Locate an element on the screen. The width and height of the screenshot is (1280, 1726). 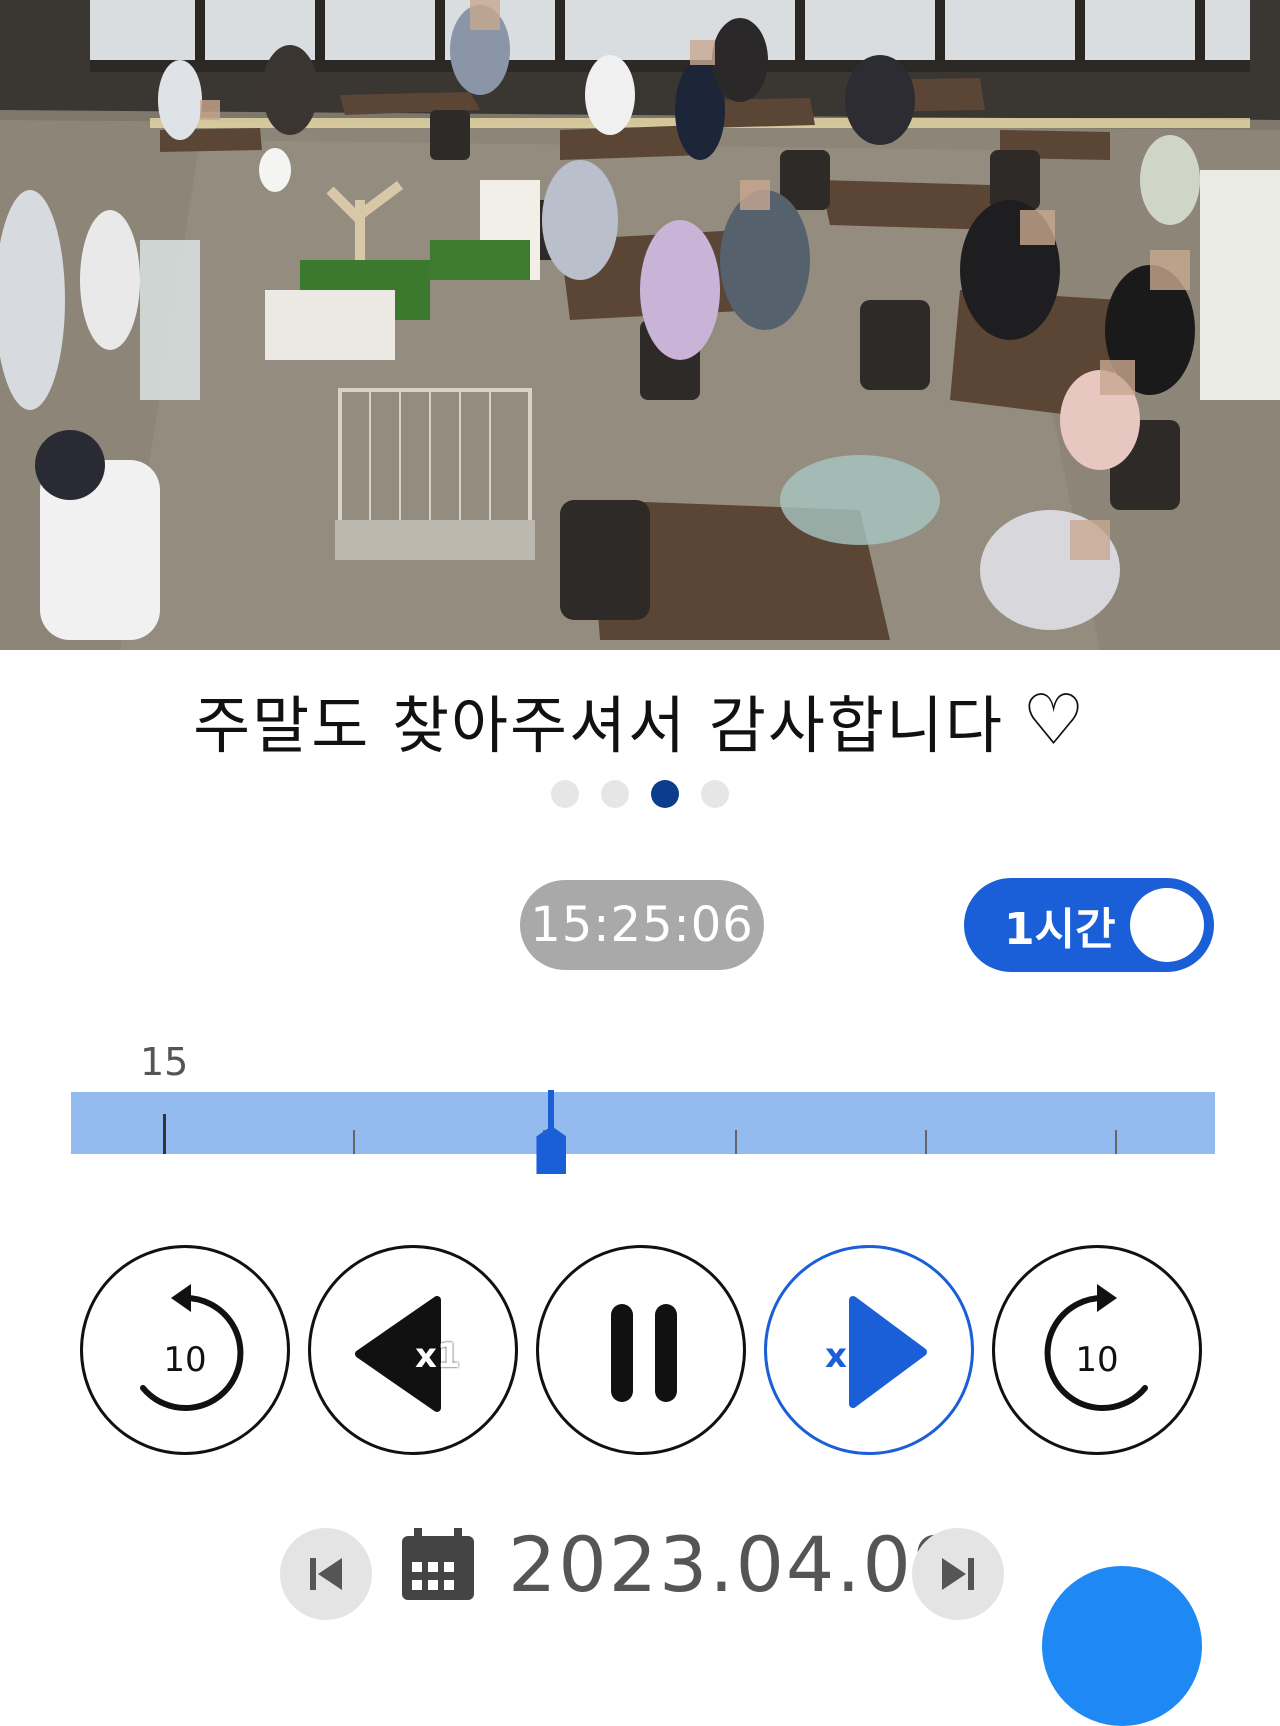
timeline-scrubber is located at coordinates (643, 1132).